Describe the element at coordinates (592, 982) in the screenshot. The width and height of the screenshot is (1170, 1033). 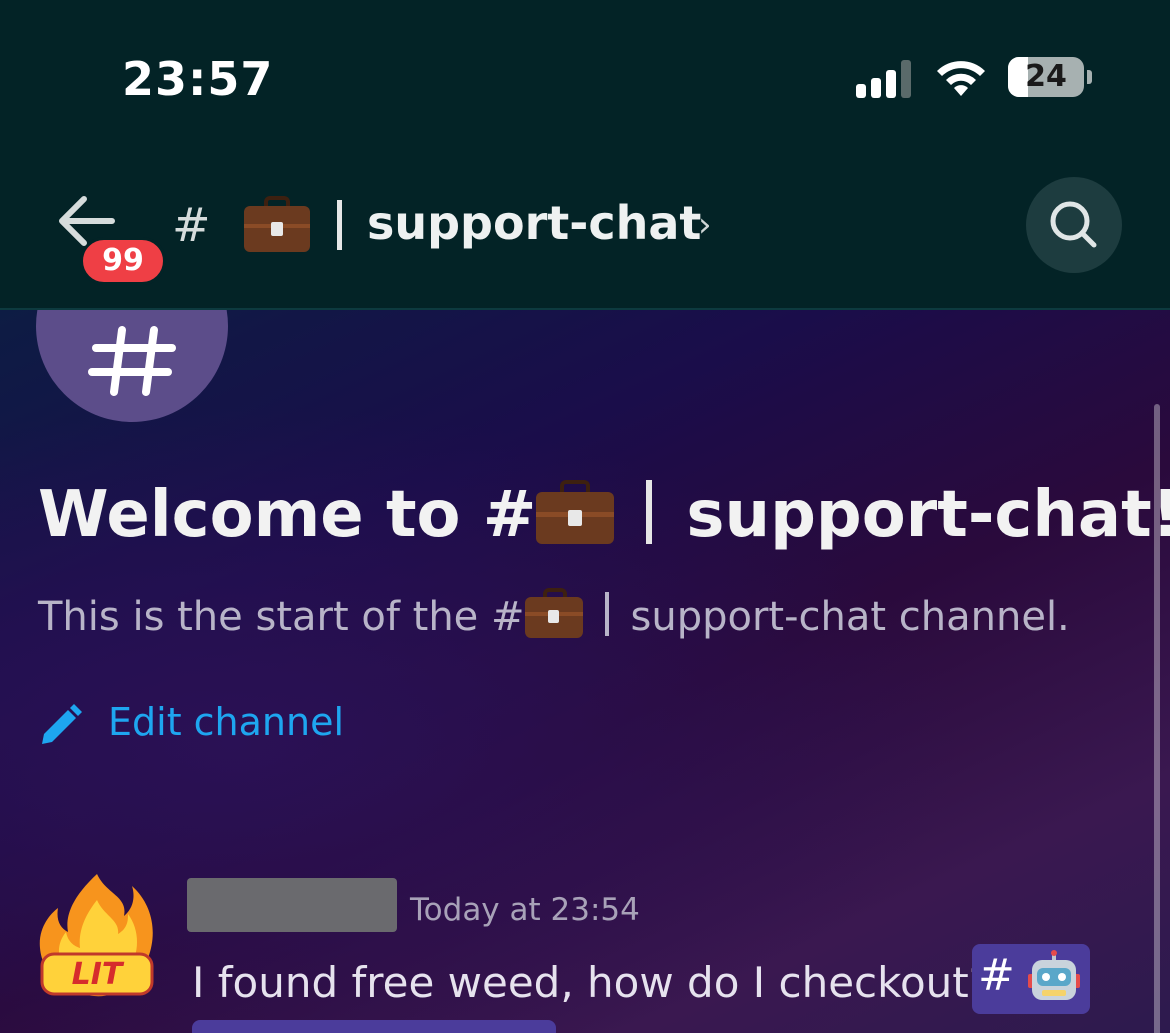
I see `message-text: I found free weed, how do I checkout?` at that location.